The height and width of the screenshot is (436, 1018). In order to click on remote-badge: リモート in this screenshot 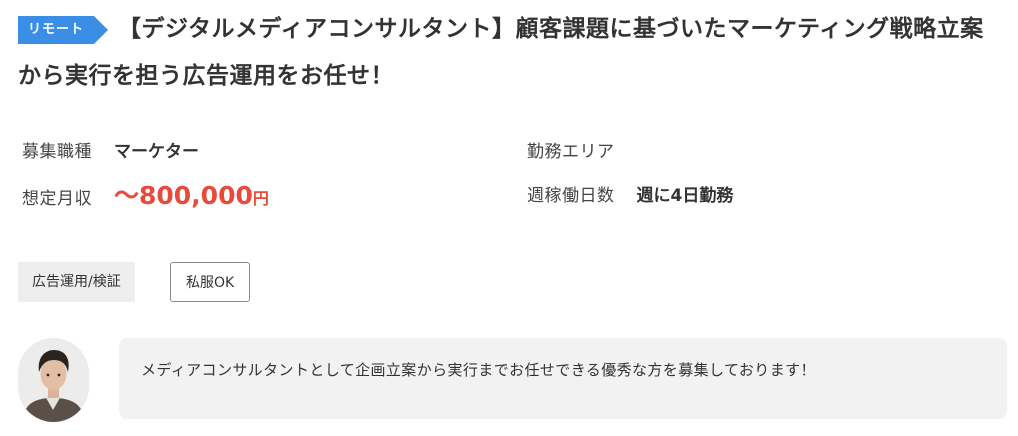, I will do `click(63, 30)`.